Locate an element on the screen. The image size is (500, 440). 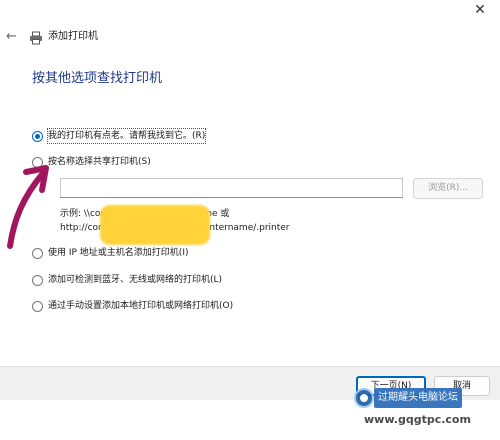
shared-printer-name-input is located at coordinates (231, 188).